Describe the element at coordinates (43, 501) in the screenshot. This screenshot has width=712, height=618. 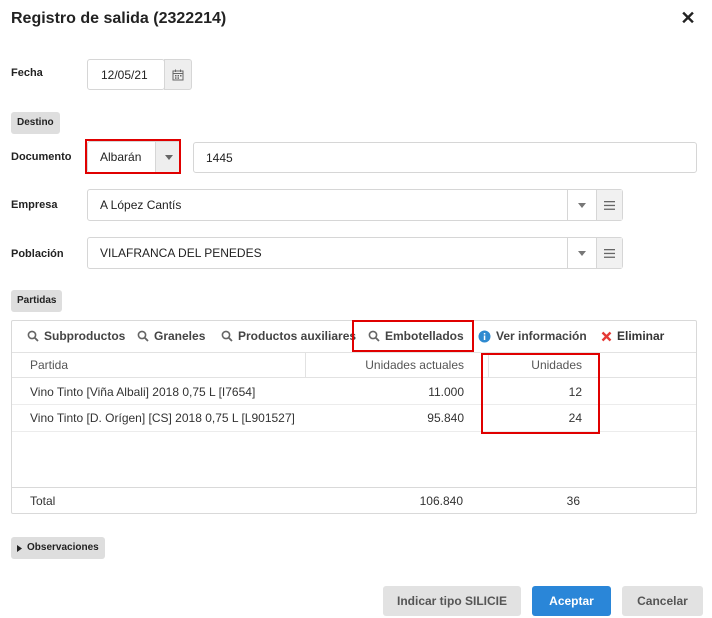
I see `total-label: Total` at that location.